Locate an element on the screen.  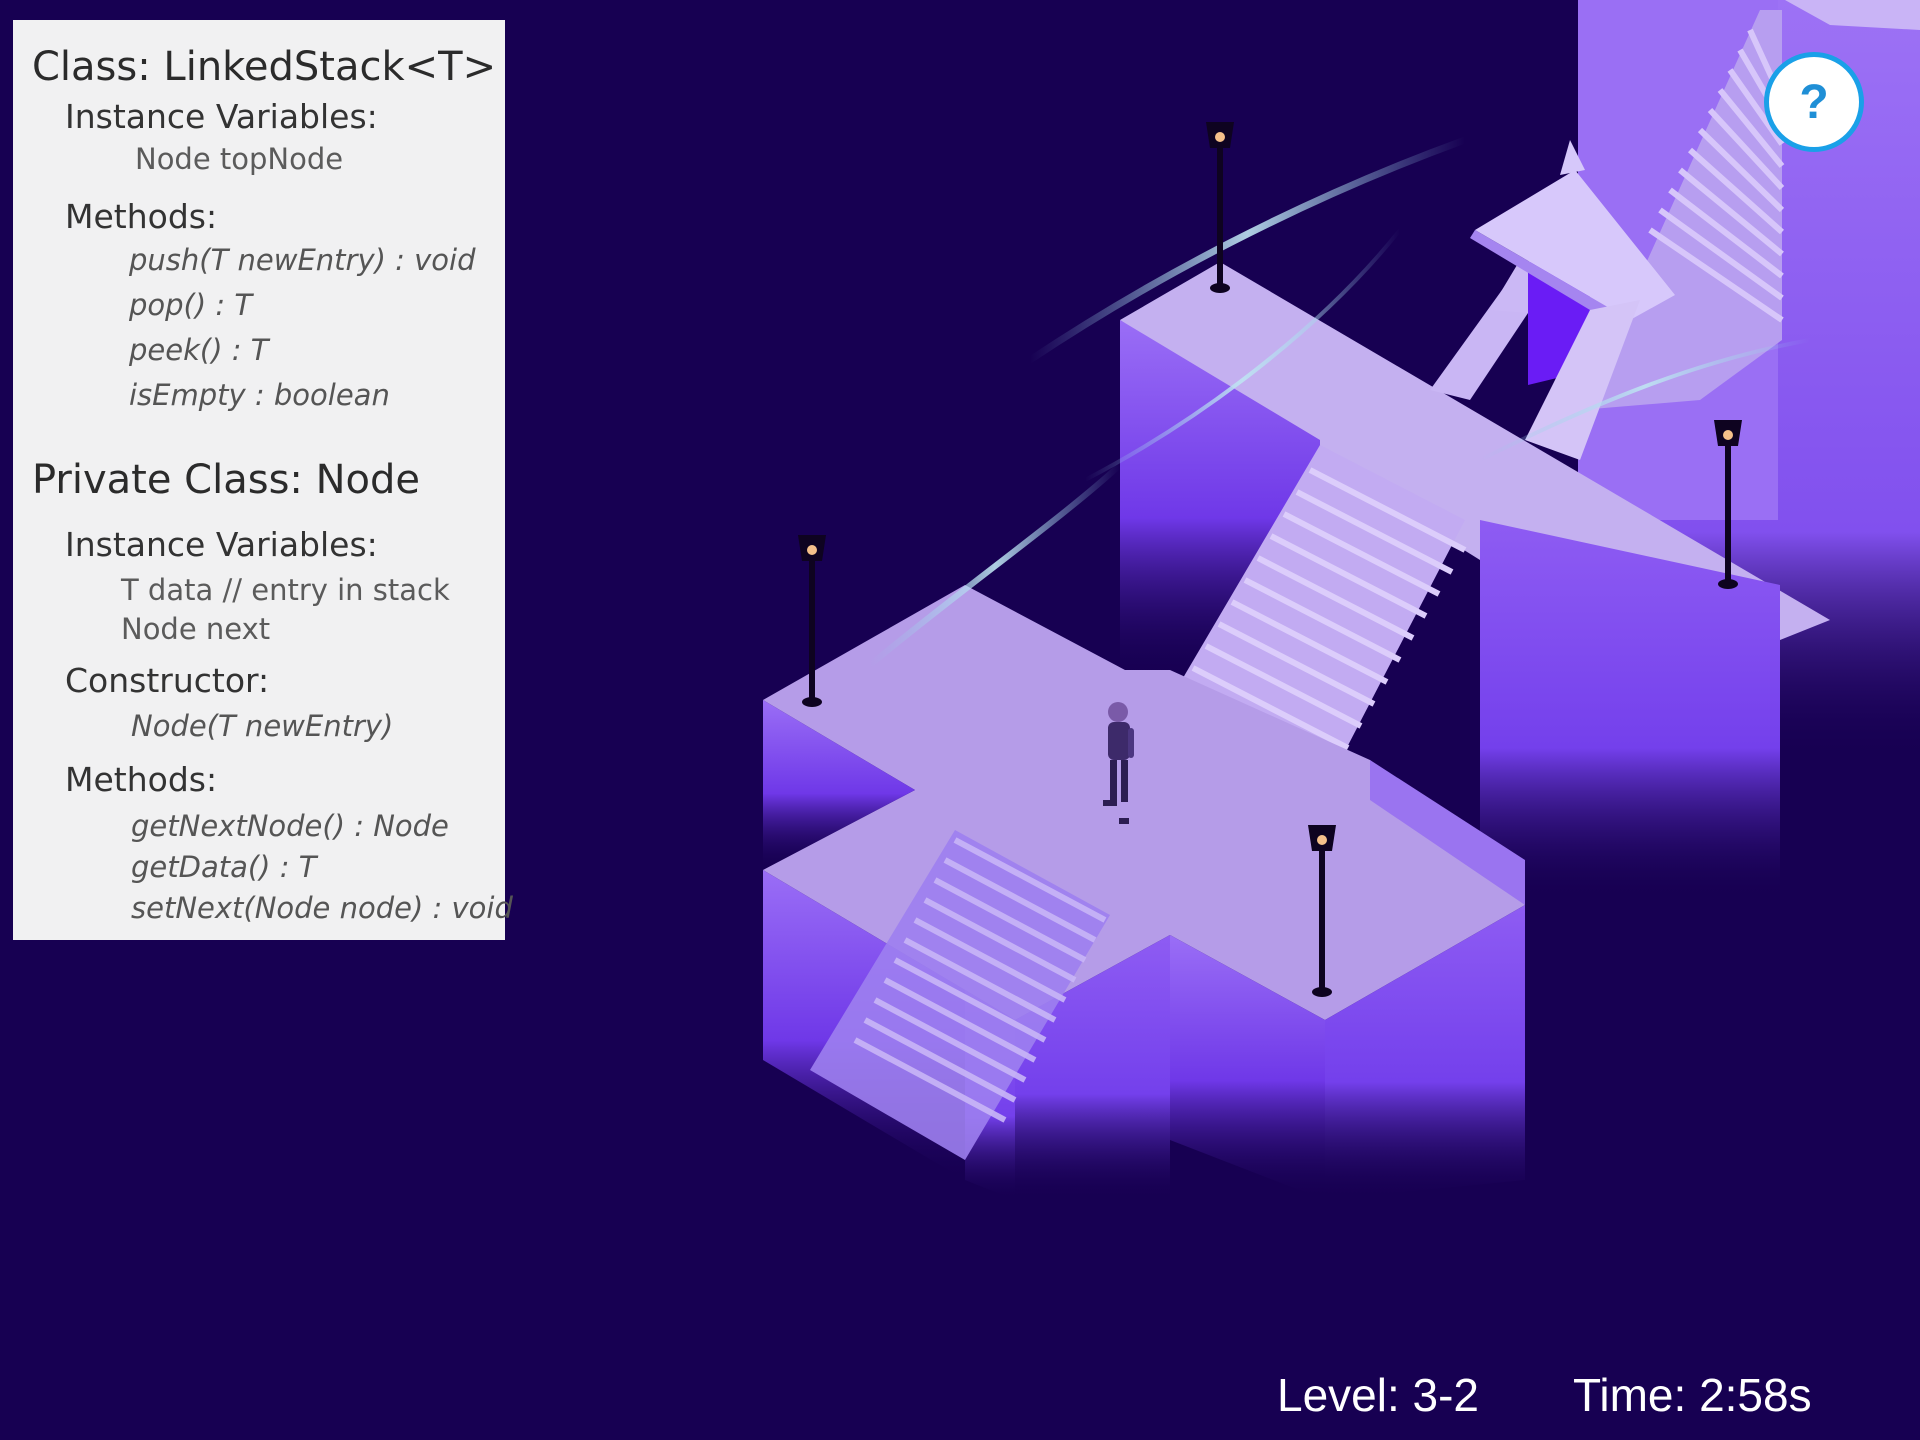
node-instance-variables-heading: Instance Variables: is located at coordinates (221, 544).